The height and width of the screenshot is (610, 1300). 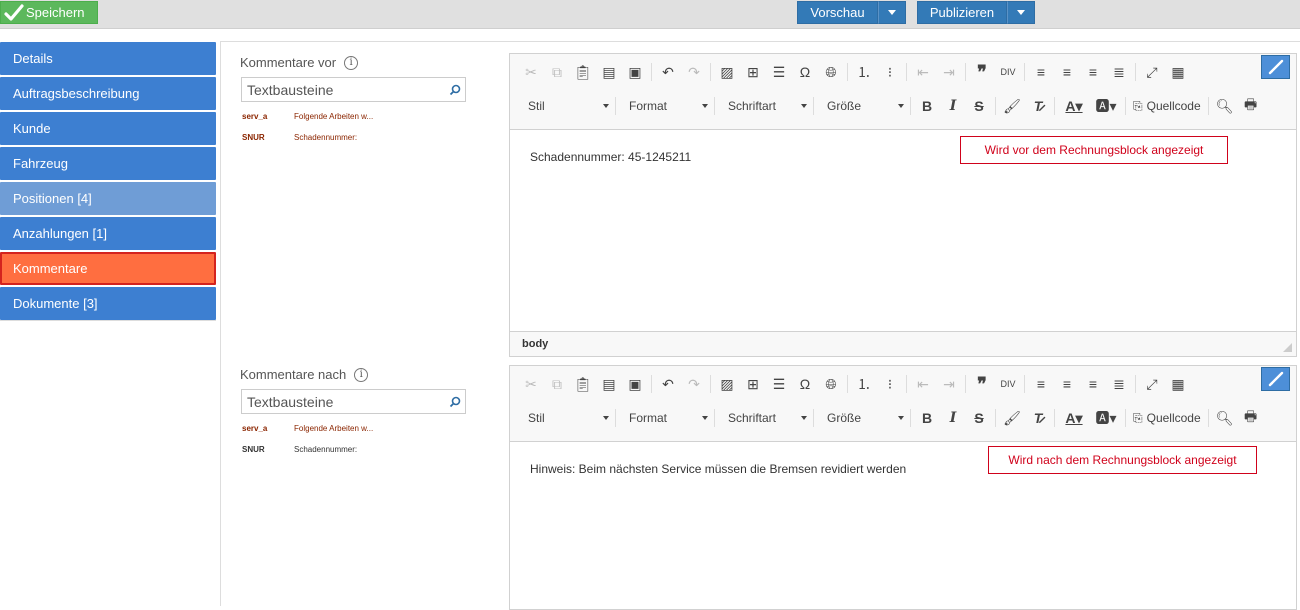 What do you see at coordinates (108, 128) in the screenshot?
I see `sidebar-item-kunde: Kunde` at bounding box center [108, 128].